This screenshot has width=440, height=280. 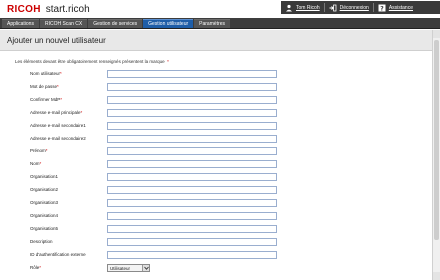 What do you see at coordinates (155, 268) in the screenshot?
I see `form-row: Rôle* Utilisateur` at bounding box center [155, 268].